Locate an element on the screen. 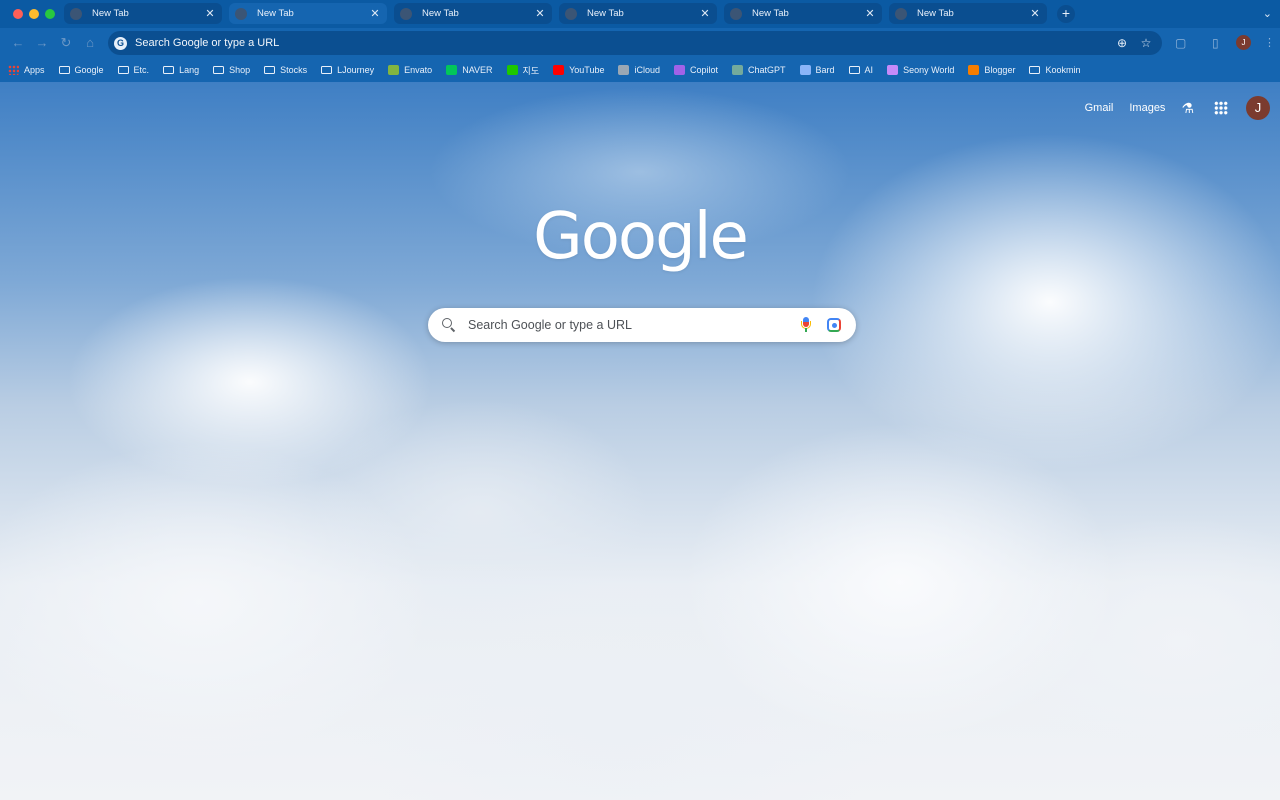  ntp-search-box: Search Google or type a URL is located at coordinates (642, 325).